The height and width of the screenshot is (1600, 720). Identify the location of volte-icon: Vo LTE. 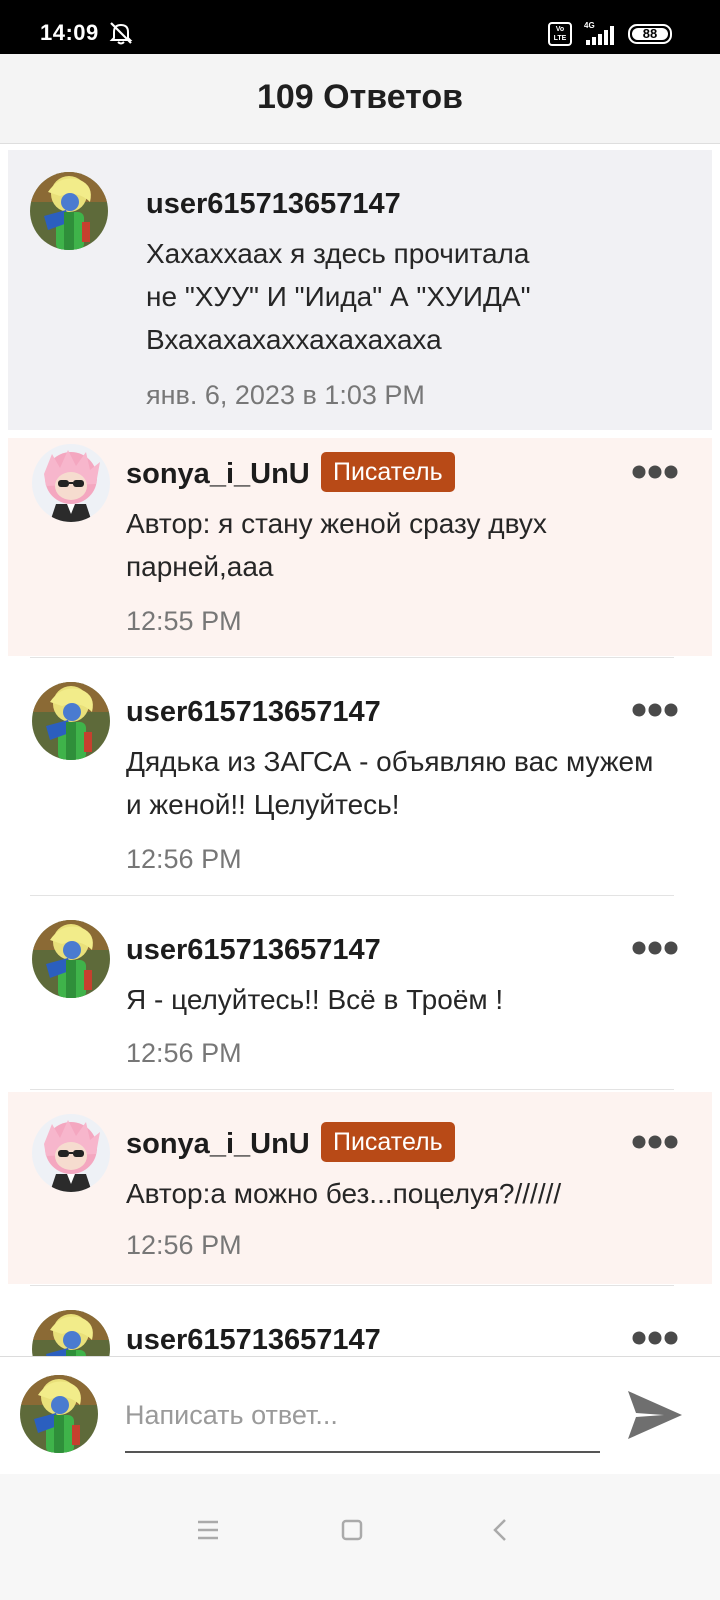
(560, 34).